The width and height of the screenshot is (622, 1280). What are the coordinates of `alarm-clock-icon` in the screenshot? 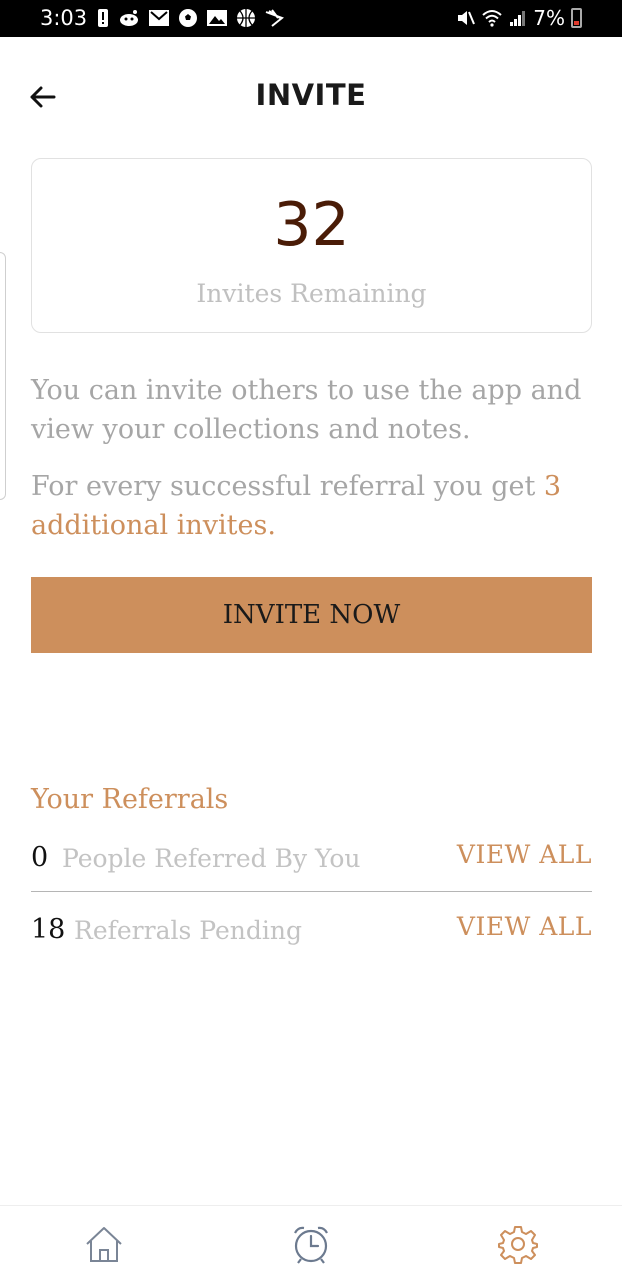 It's located at (311, 1245).